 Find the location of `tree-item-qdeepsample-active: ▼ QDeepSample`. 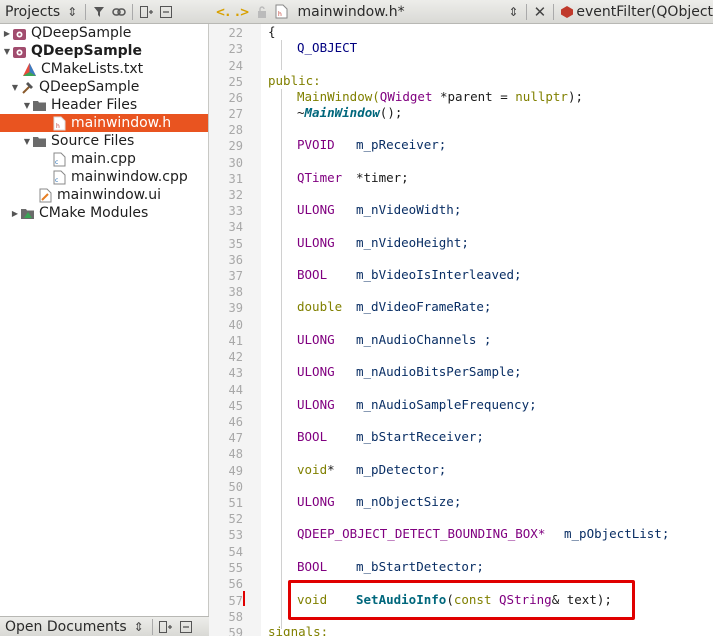

tree-item-qdeepsample-active: ▼ QDeepSample is located at coordinates (104, 51).